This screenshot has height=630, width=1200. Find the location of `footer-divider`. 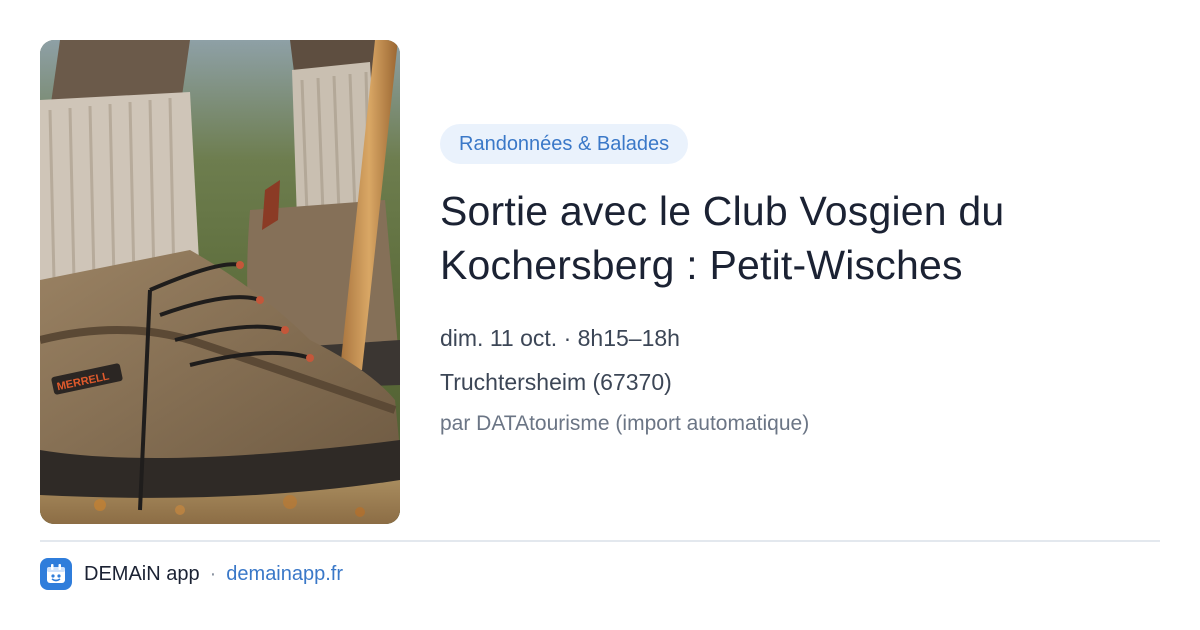

footer-divider is located at coordinates (600, 541).